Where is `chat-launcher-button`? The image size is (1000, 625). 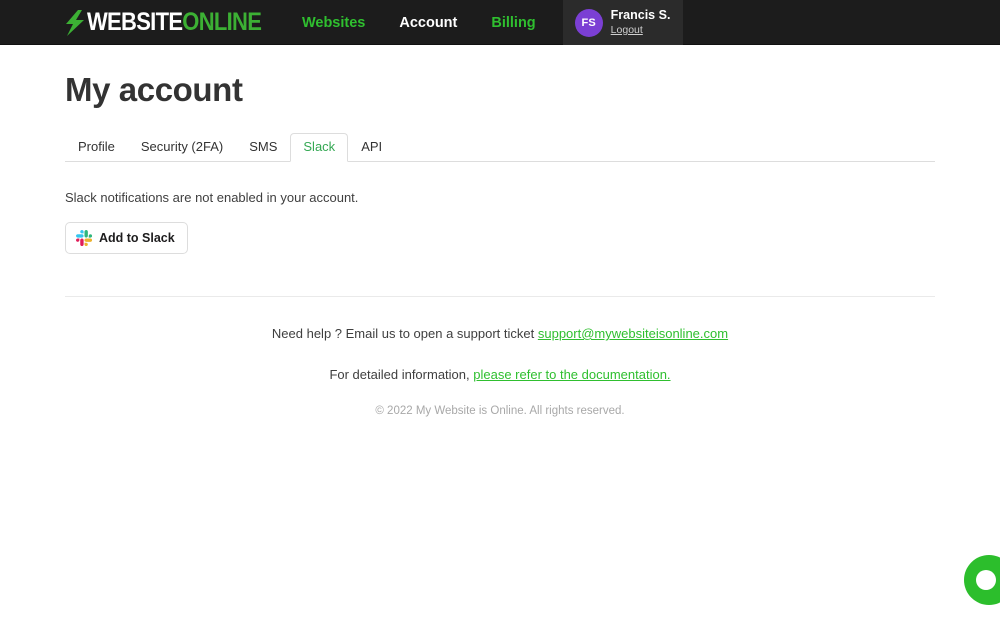
chat-launcher-button is located at coordinates (982, 580).